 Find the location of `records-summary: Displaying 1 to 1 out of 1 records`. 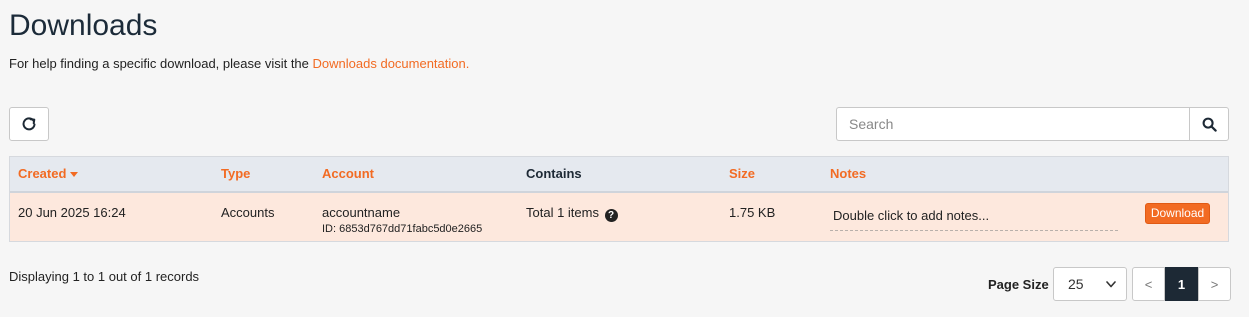

records-summary: Displaying 1 to 1 out of 1 records is located at coordinates (104, 276).